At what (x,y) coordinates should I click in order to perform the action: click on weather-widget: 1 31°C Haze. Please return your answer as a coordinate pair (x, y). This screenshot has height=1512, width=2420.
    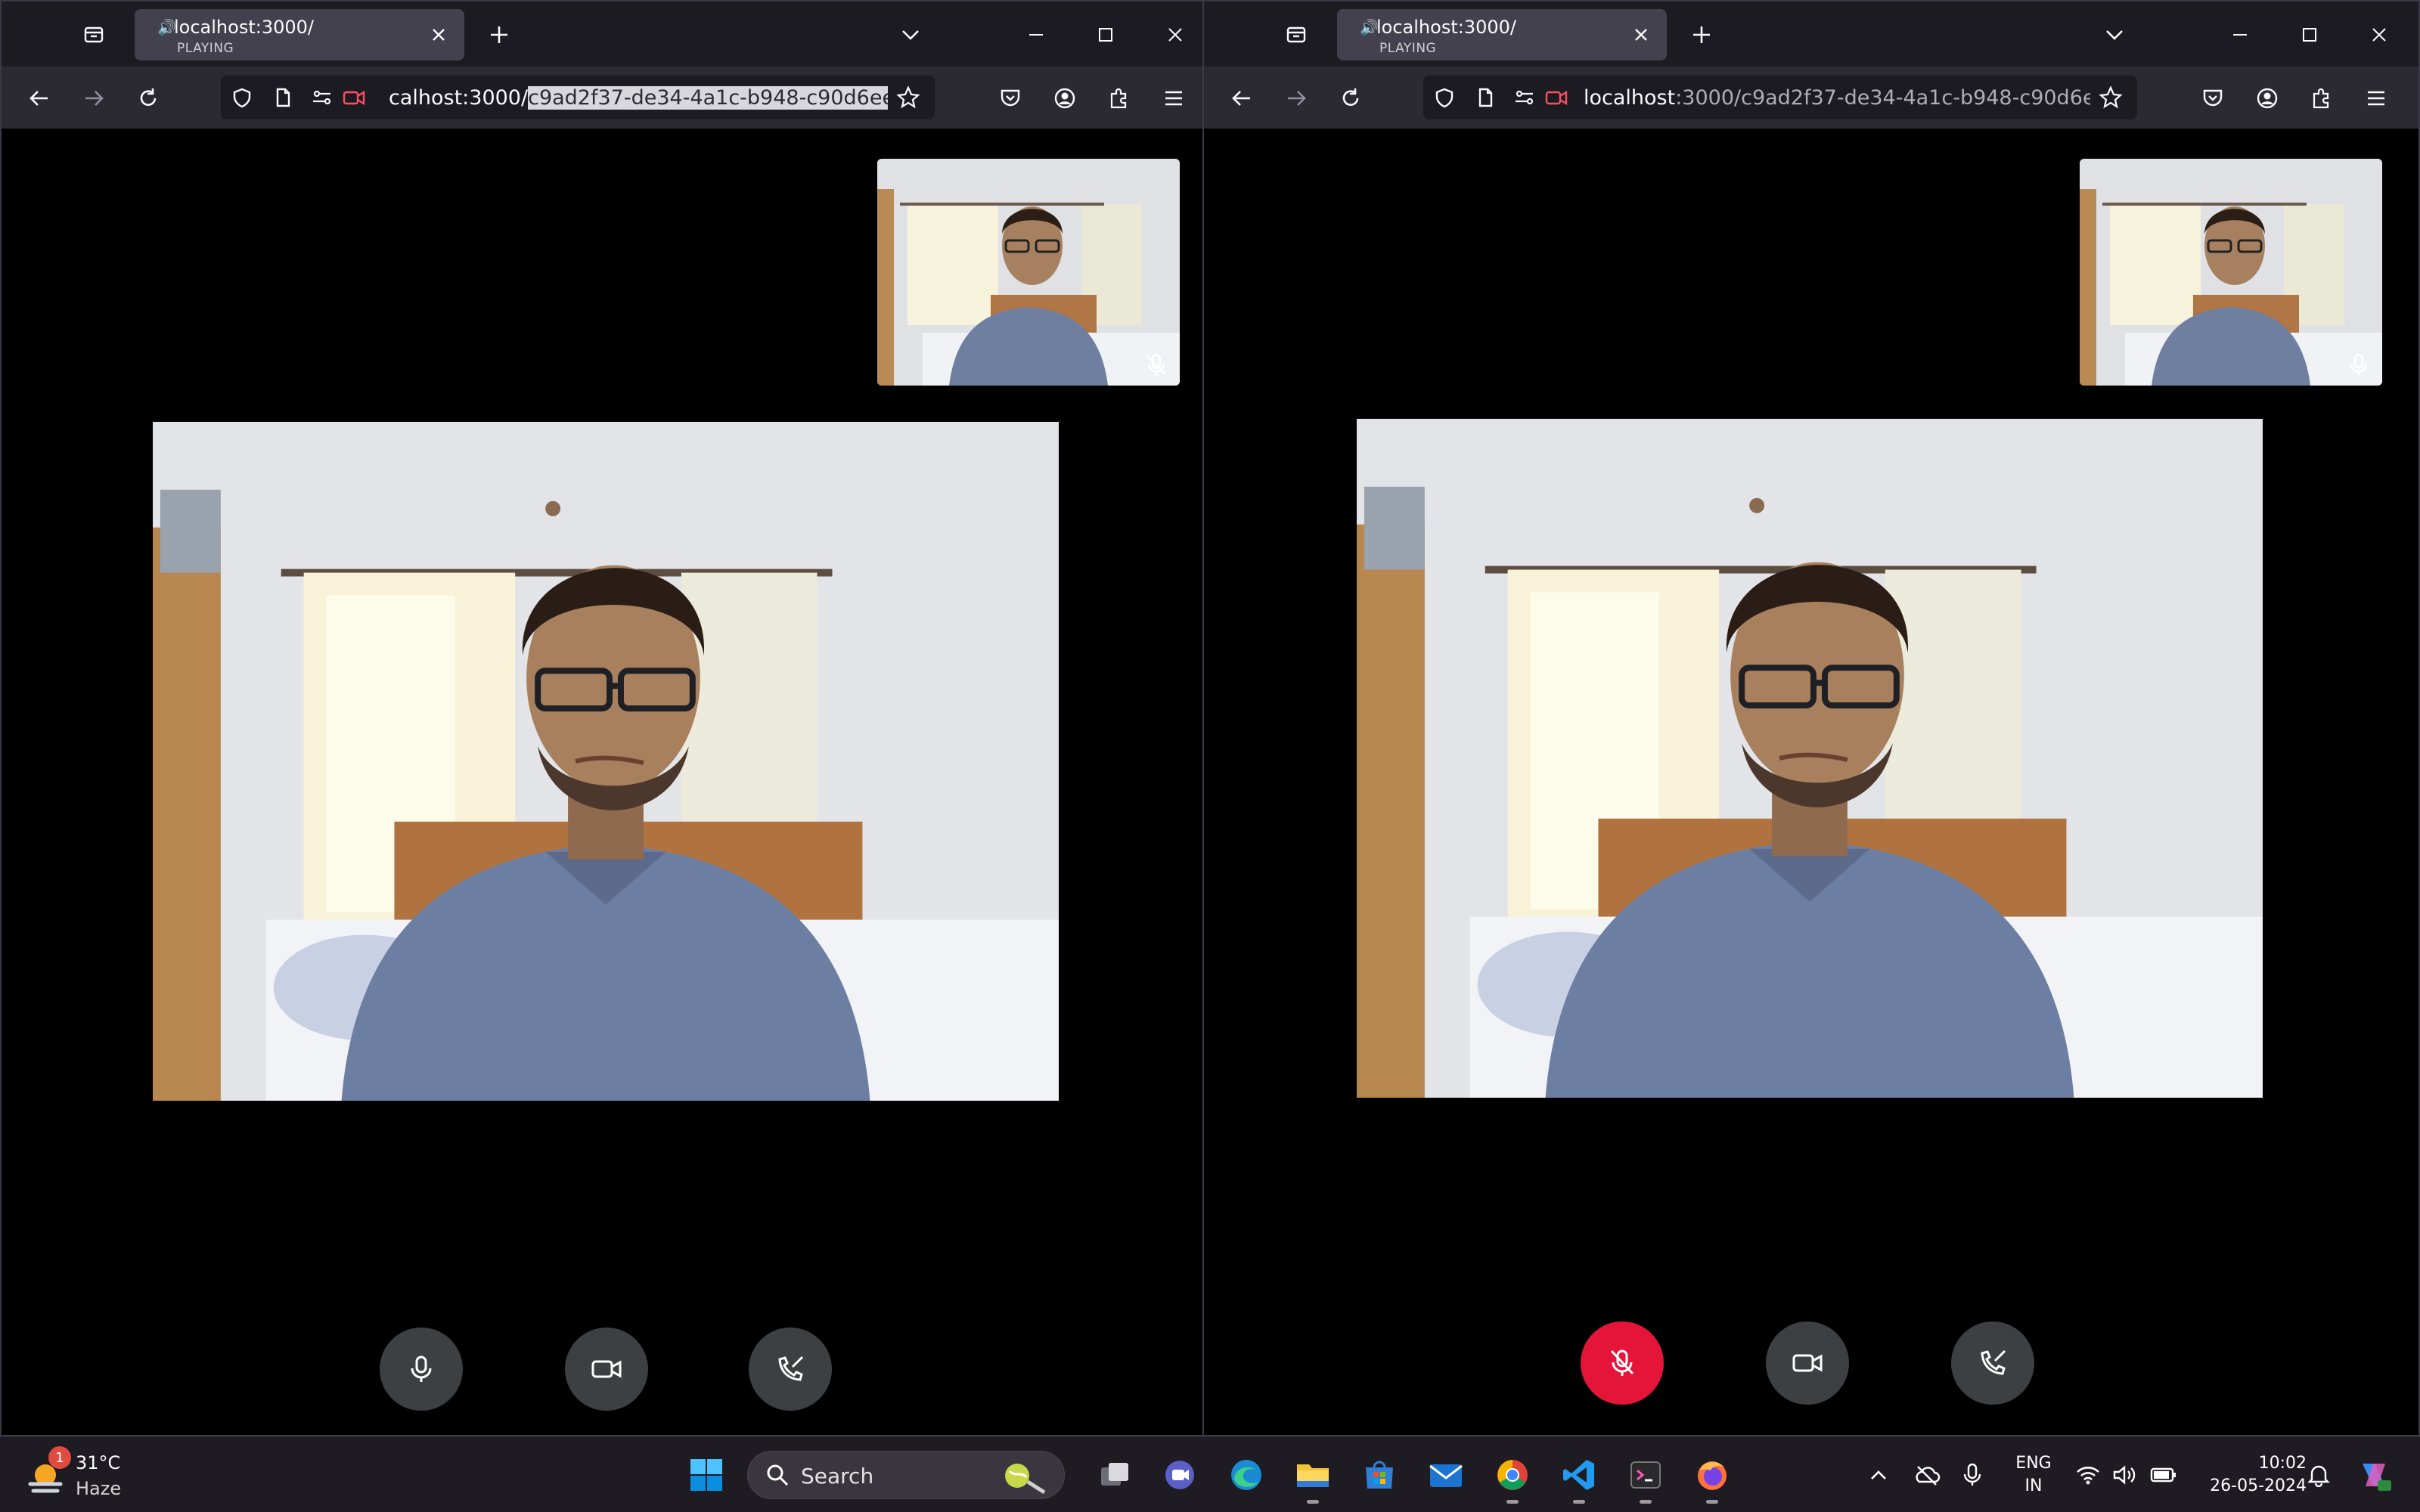
    Looking at the image, I should click on (87, 1475).